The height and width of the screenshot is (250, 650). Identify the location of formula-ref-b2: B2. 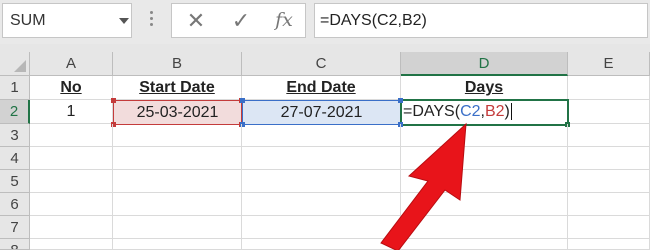
(494, 111).